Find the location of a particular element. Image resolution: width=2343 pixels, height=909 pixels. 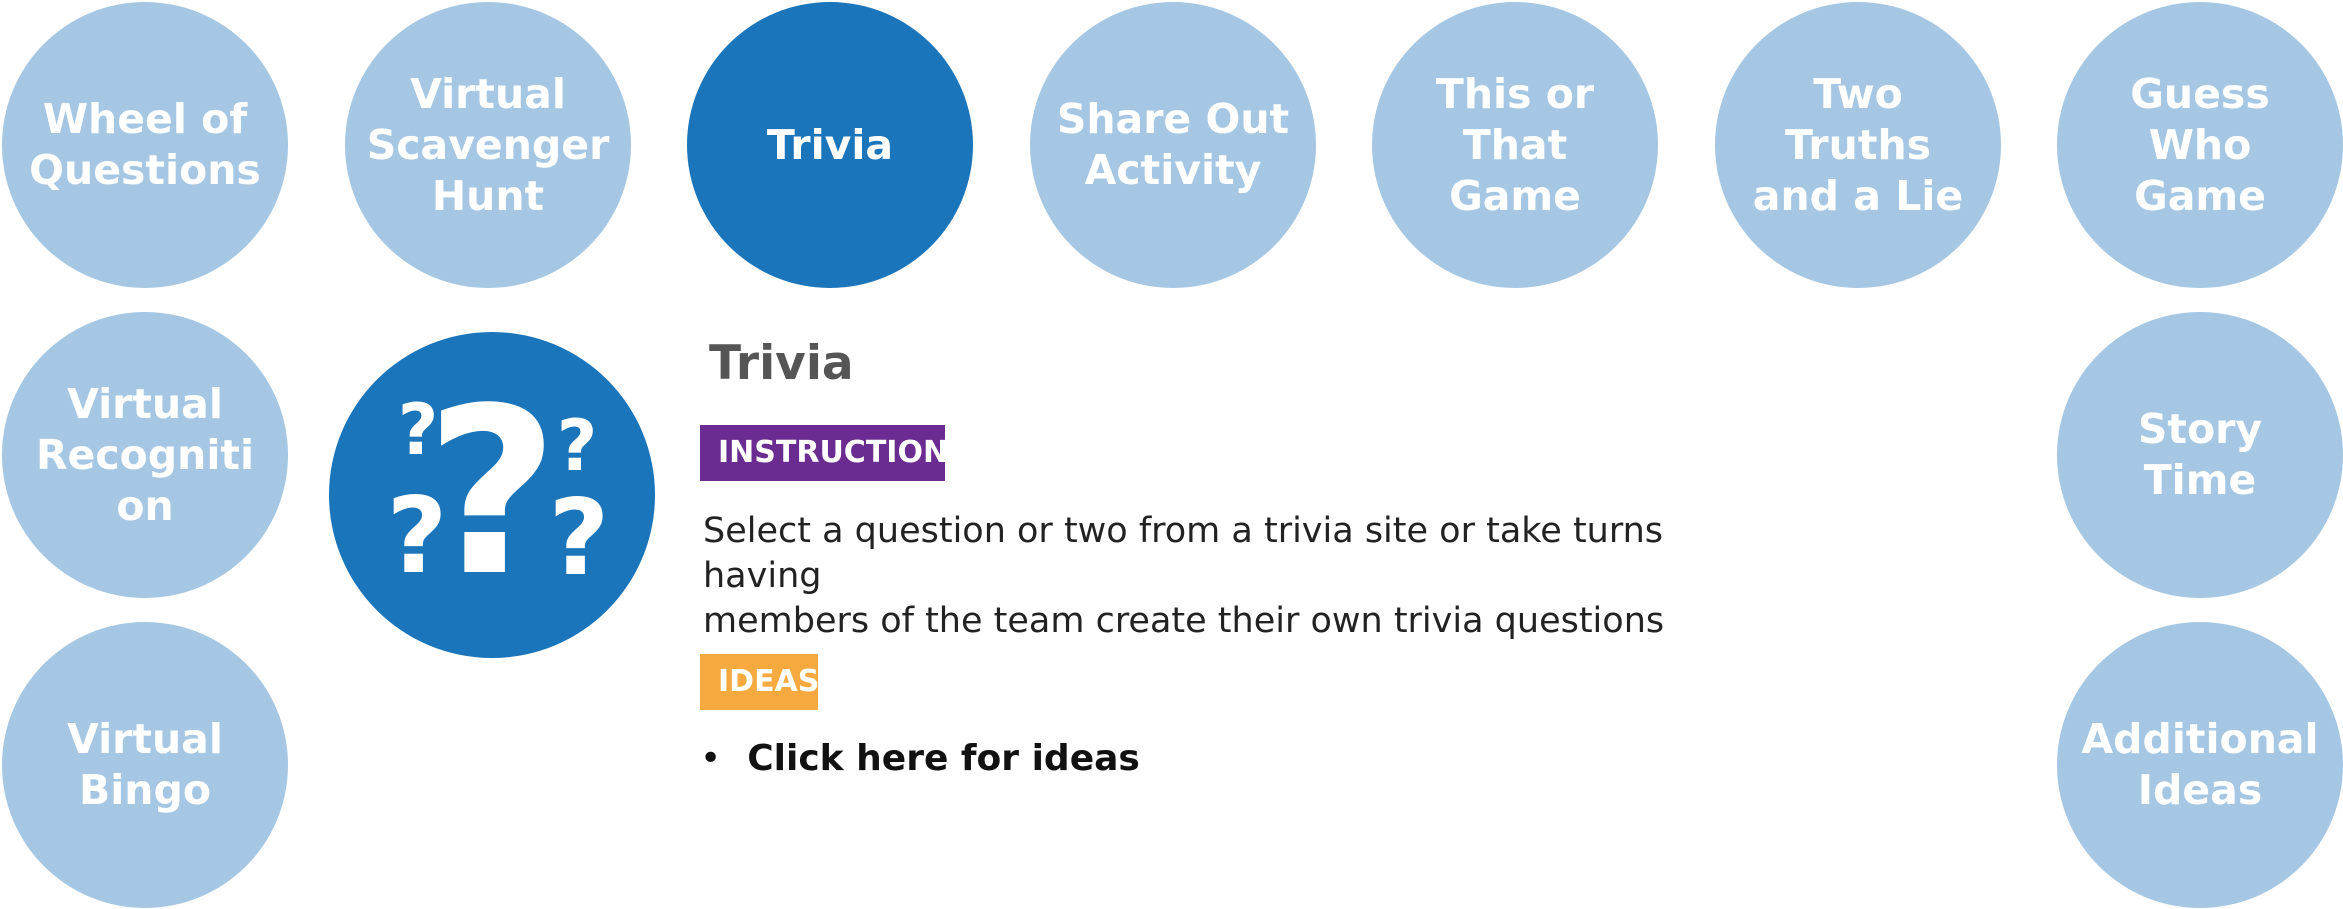

nav-label-line: Scavenger is located at coordinates (488, 144).